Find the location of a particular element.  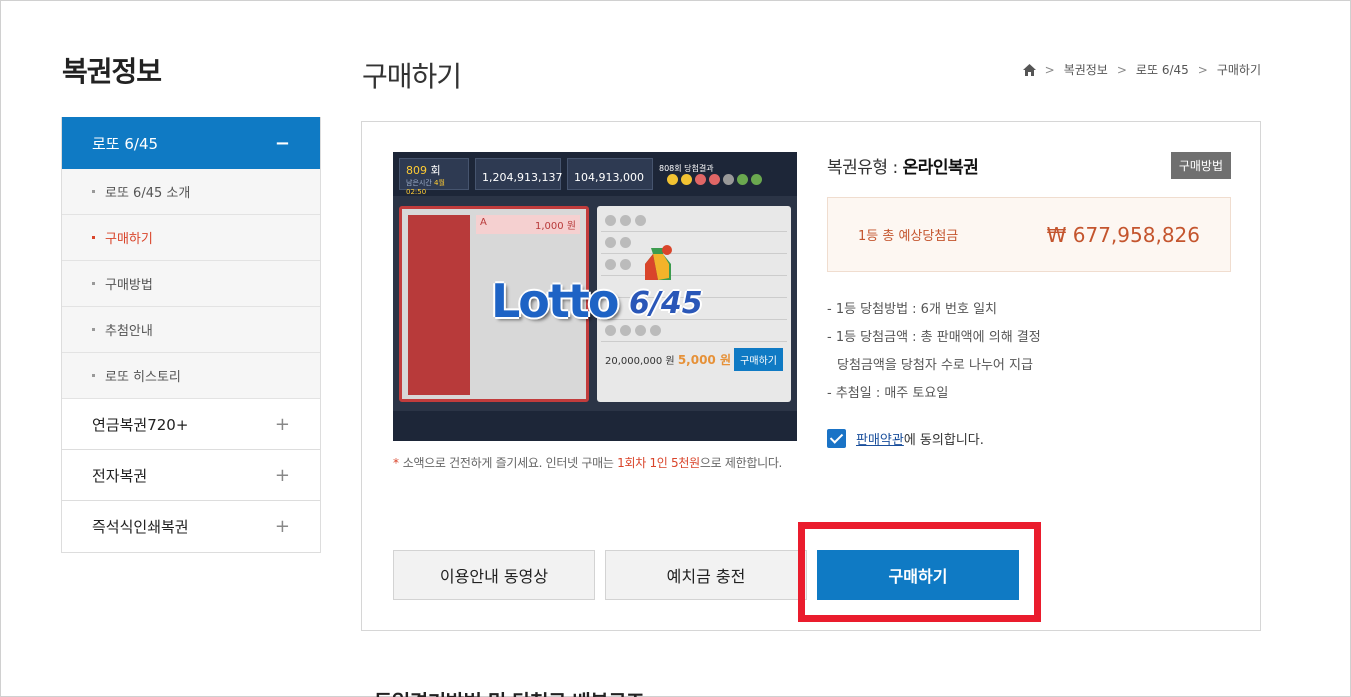

submenu-item-howto: 구매방법 is located at coordinates (191, 284).